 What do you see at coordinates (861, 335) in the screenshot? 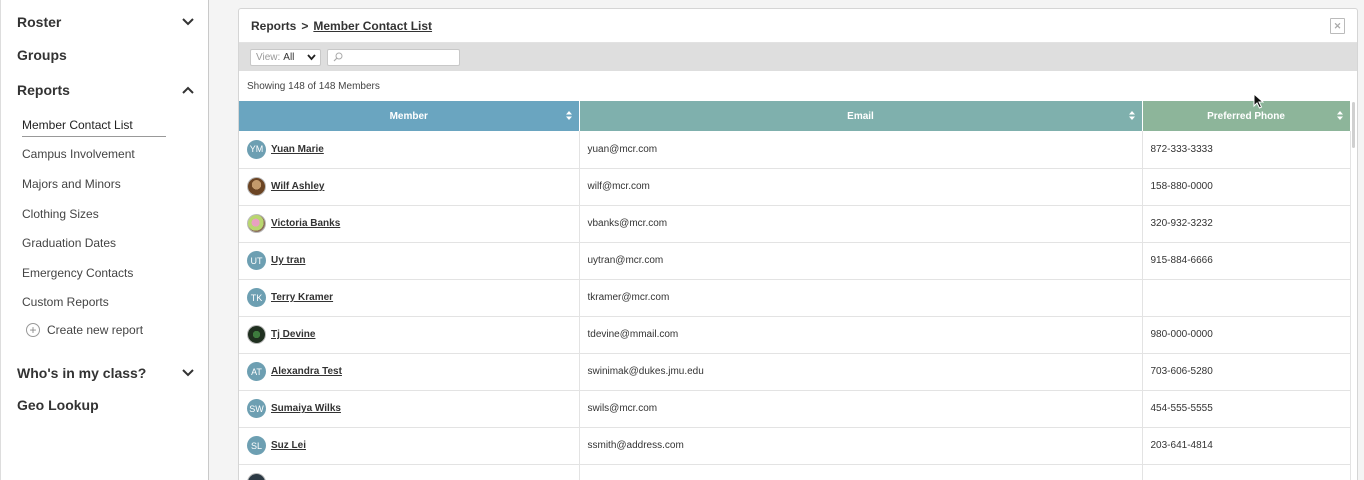
I see `email-cell: tdevine@mmail.com` at bounding box center [861, 335].